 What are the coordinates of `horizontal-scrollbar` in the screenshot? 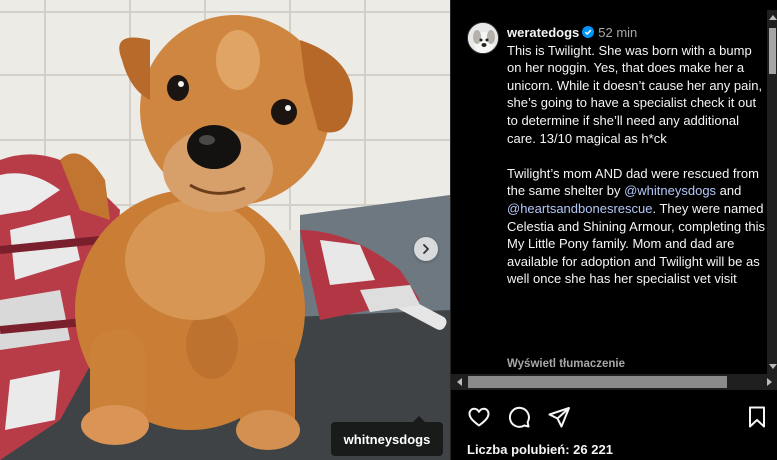 It's located at (614, 382).